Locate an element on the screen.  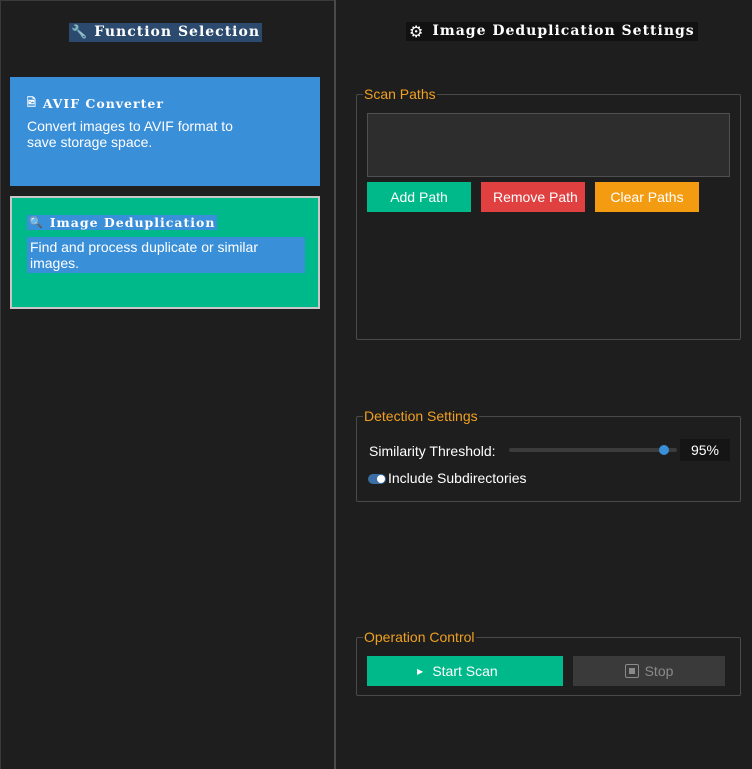
settings-title: ⚙ Image Deduplication Settings is located at coordinates (552, 31).